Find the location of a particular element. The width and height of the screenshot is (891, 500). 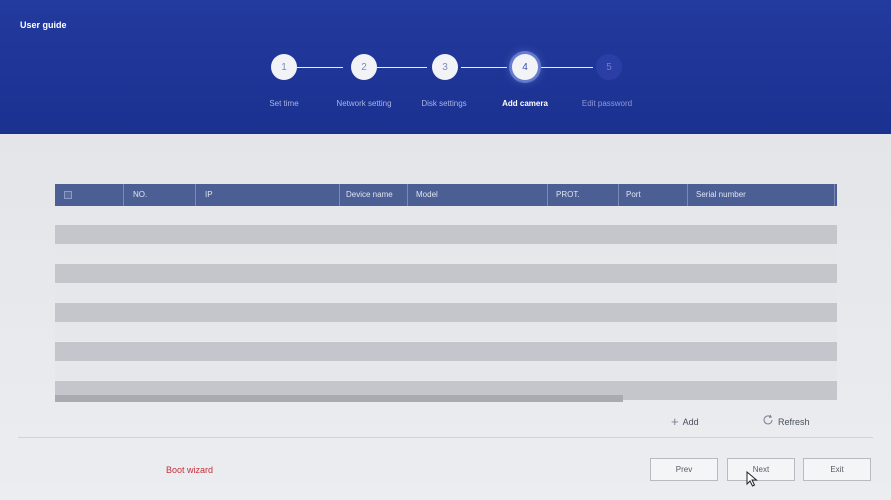

next-button: Next is located at coordinates (761, 469).